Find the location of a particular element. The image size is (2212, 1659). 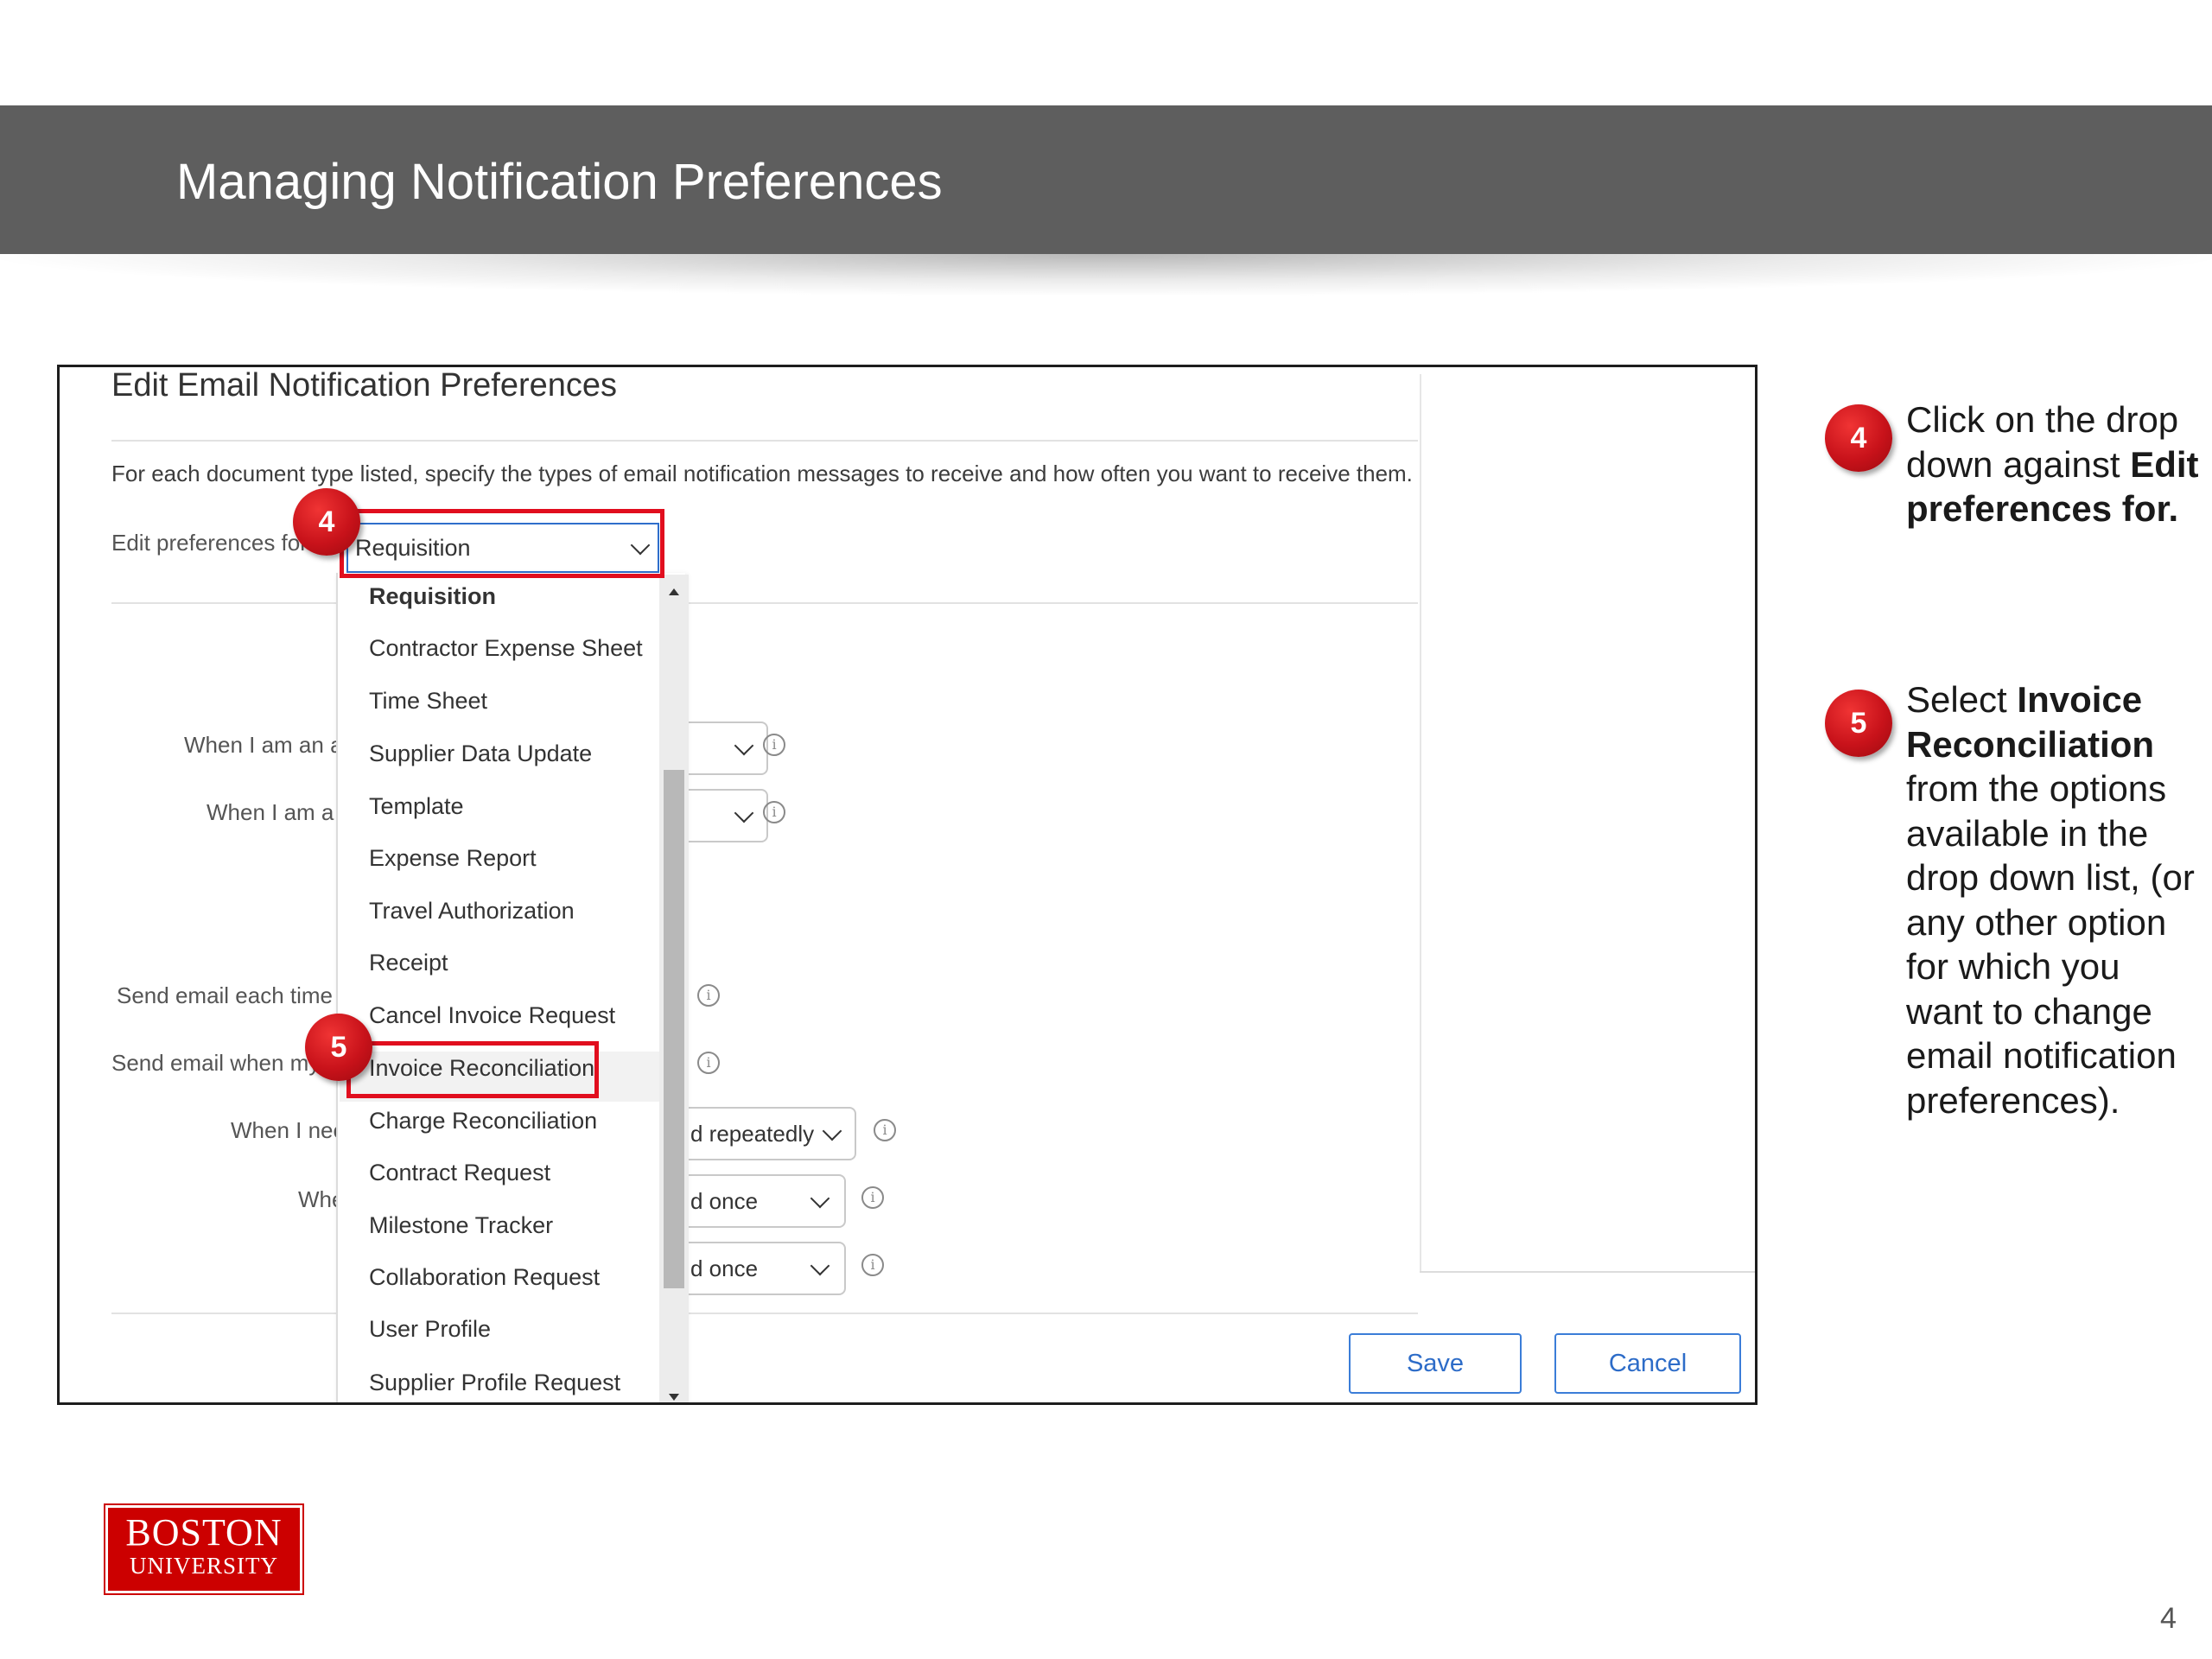

dropdown-scrollbar is located at coordinates (674, 988).